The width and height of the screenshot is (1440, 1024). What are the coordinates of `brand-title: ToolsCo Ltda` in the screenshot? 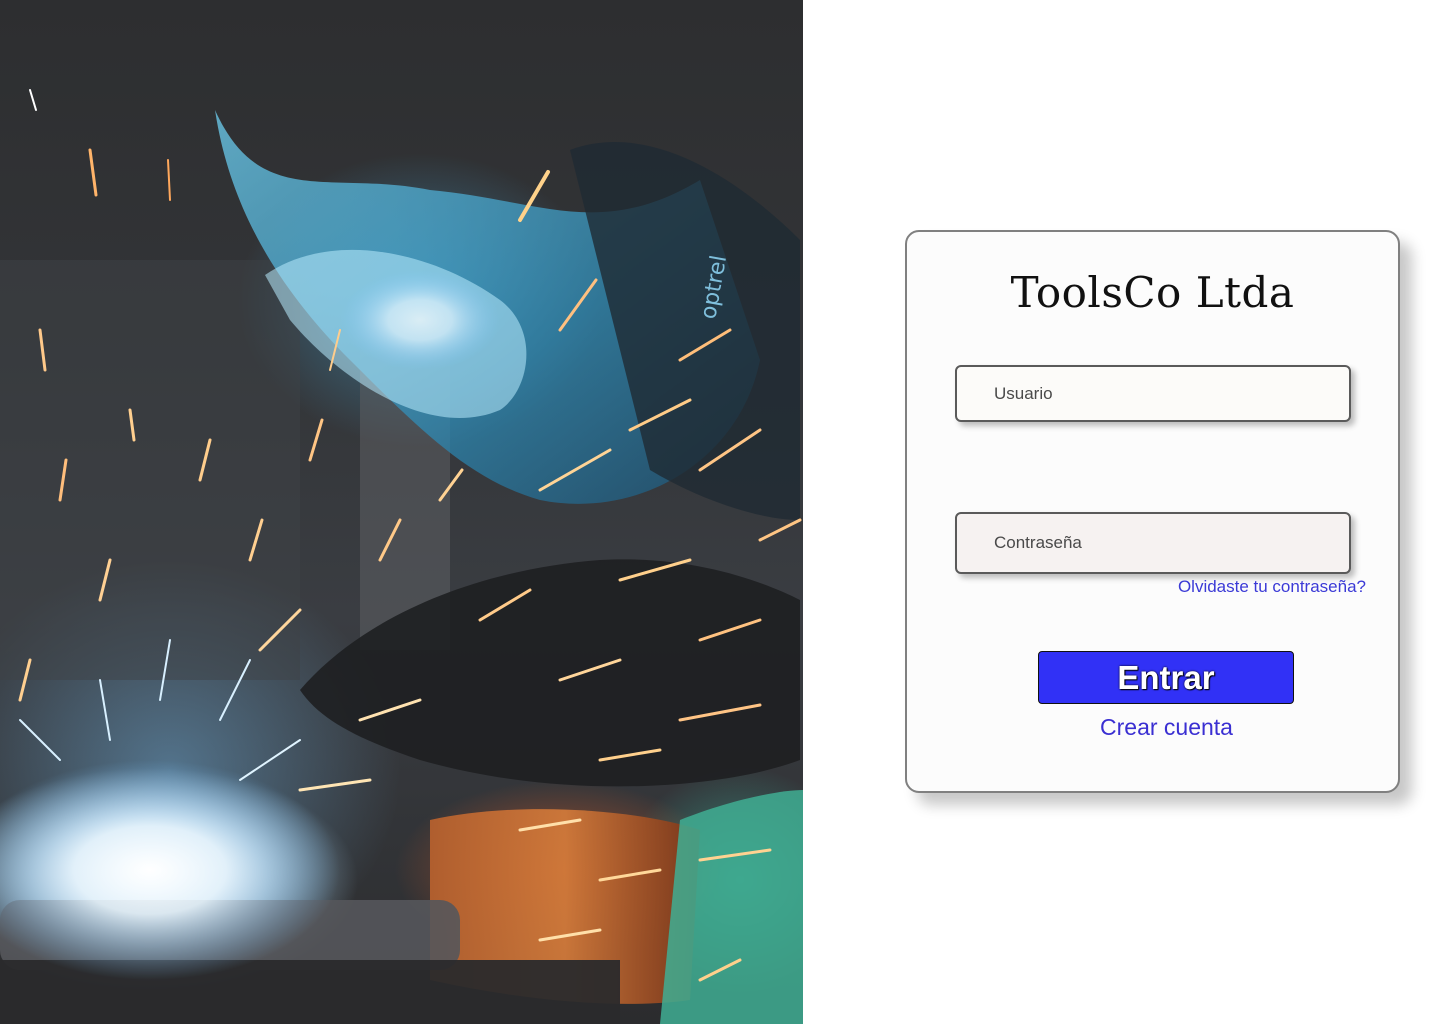 It's located at (1152, 292).